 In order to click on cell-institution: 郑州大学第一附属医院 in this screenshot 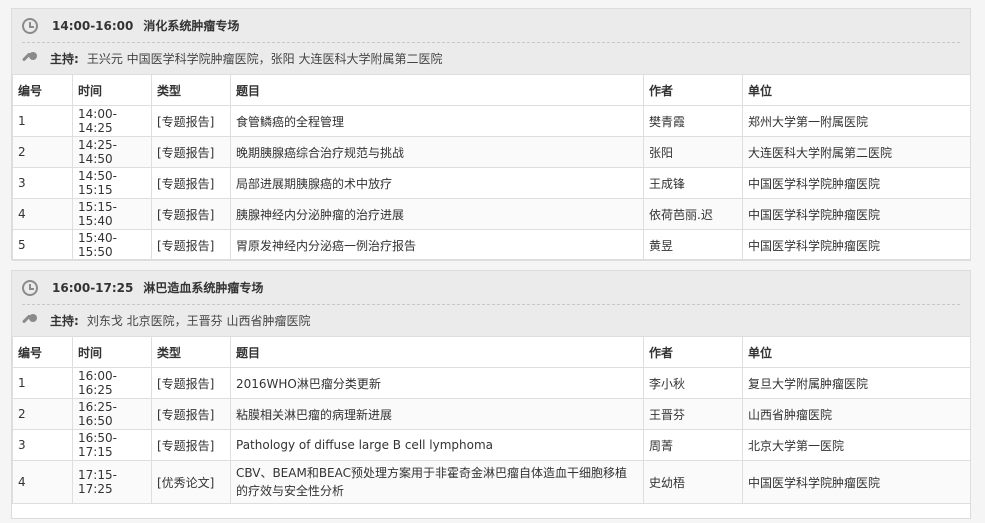, I will do `click(856, 121)`.